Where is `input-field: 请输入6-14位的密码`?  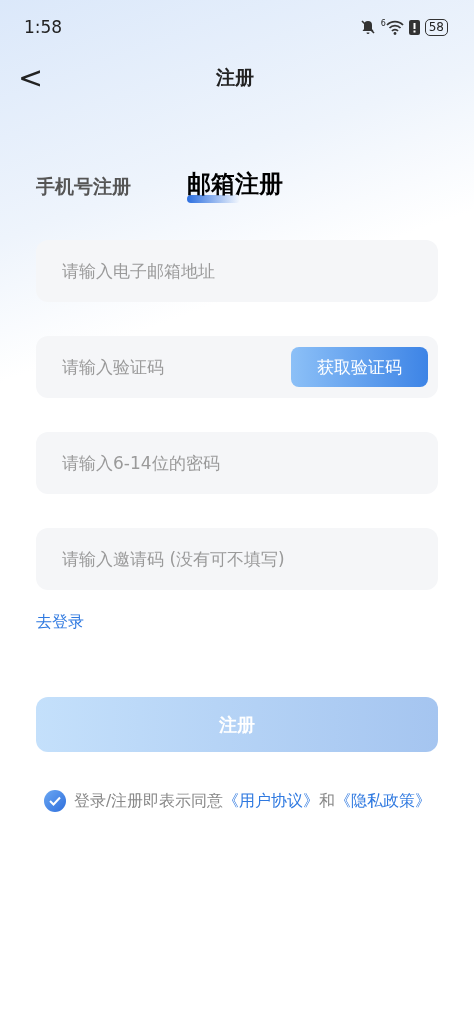 input-field: 请输入6-14位的密码 is located at coordinates (237, 463).